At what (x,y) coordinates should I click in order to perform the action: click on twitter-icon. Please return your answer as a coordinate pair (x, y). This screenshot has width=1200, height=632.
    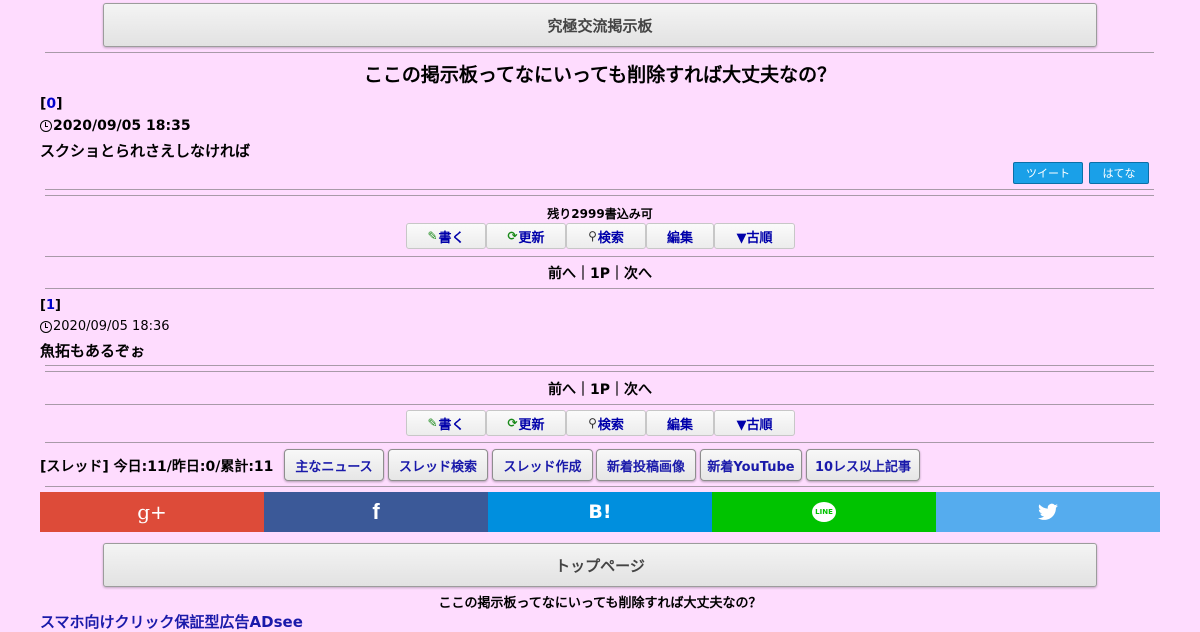
    Looking at the image, I should click on (1048, 511).